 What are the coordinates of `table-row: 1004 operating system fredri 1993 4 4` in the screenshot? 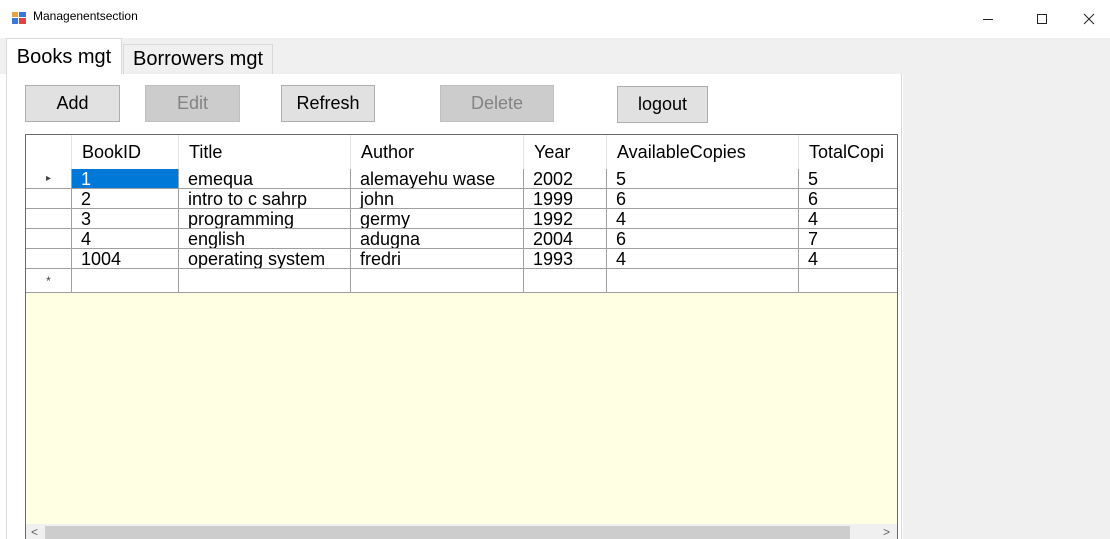 It's located at (461, 259).